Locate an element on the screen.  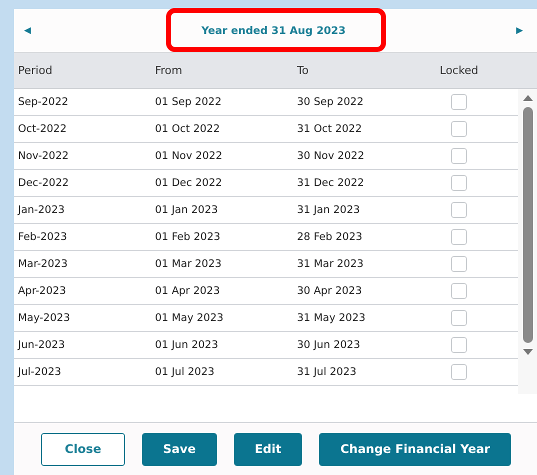
table-cell-text: 31 May 2023 is located at coordinates (331, 318).